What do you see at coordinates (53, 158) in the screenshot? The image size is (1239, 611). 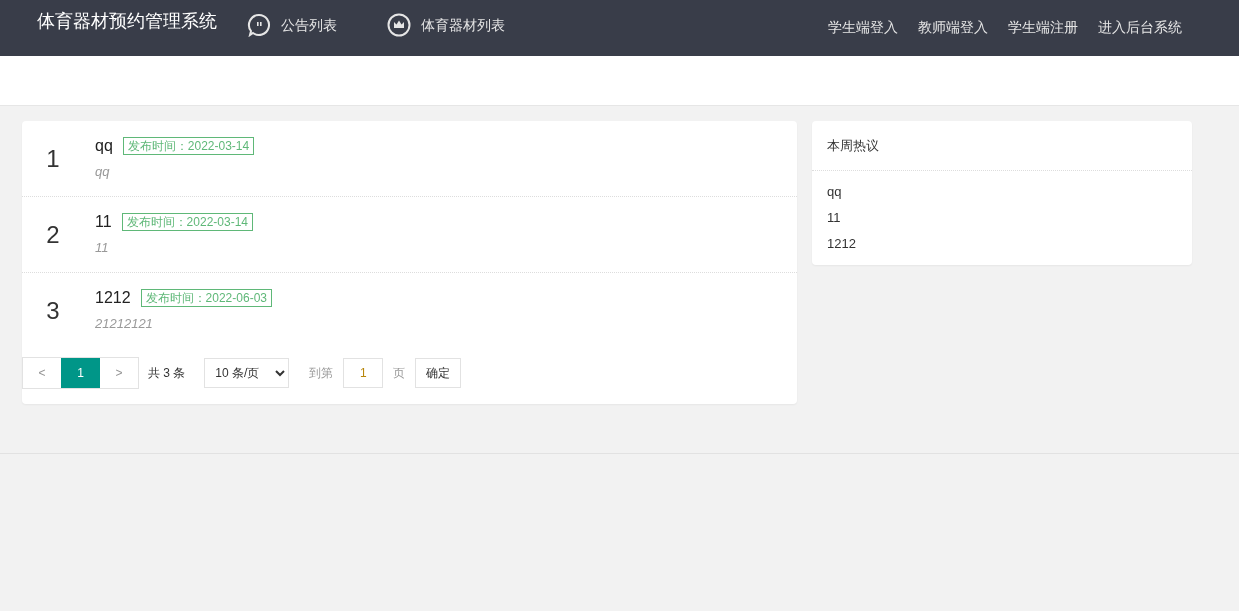 I see `notice-number: 1` at bounding box center [53, 158].